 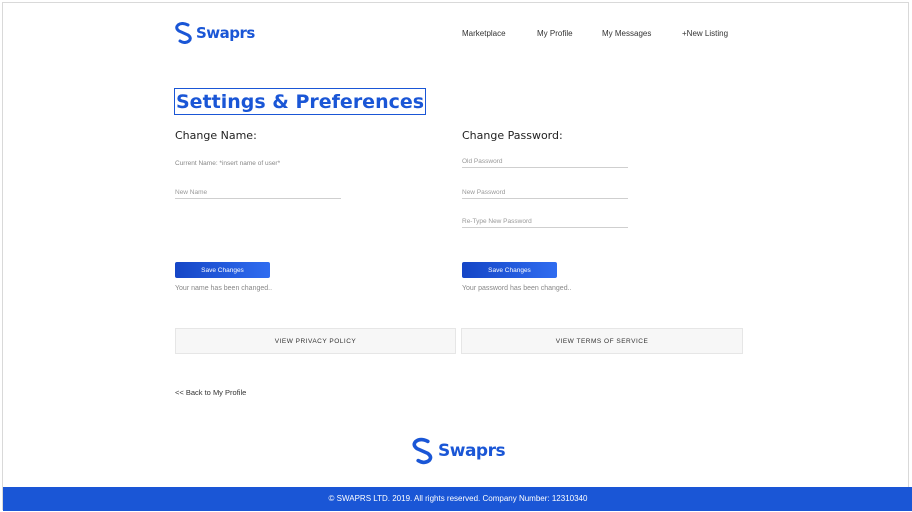 I want to click on privacy-policy-button: VIEW PRIVACY POLICY, so click(x=315, y=341).